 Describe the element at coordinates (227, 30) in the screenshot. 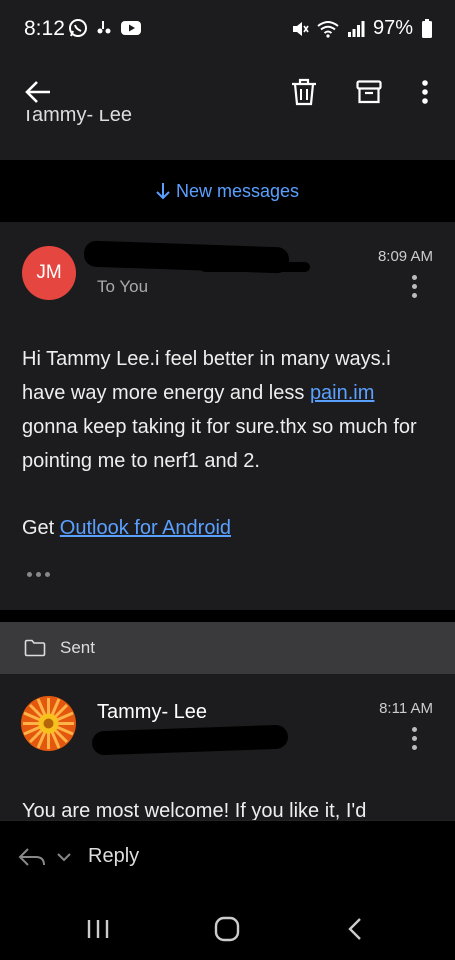

I see `status-bar: 8:12 97%` at that location.